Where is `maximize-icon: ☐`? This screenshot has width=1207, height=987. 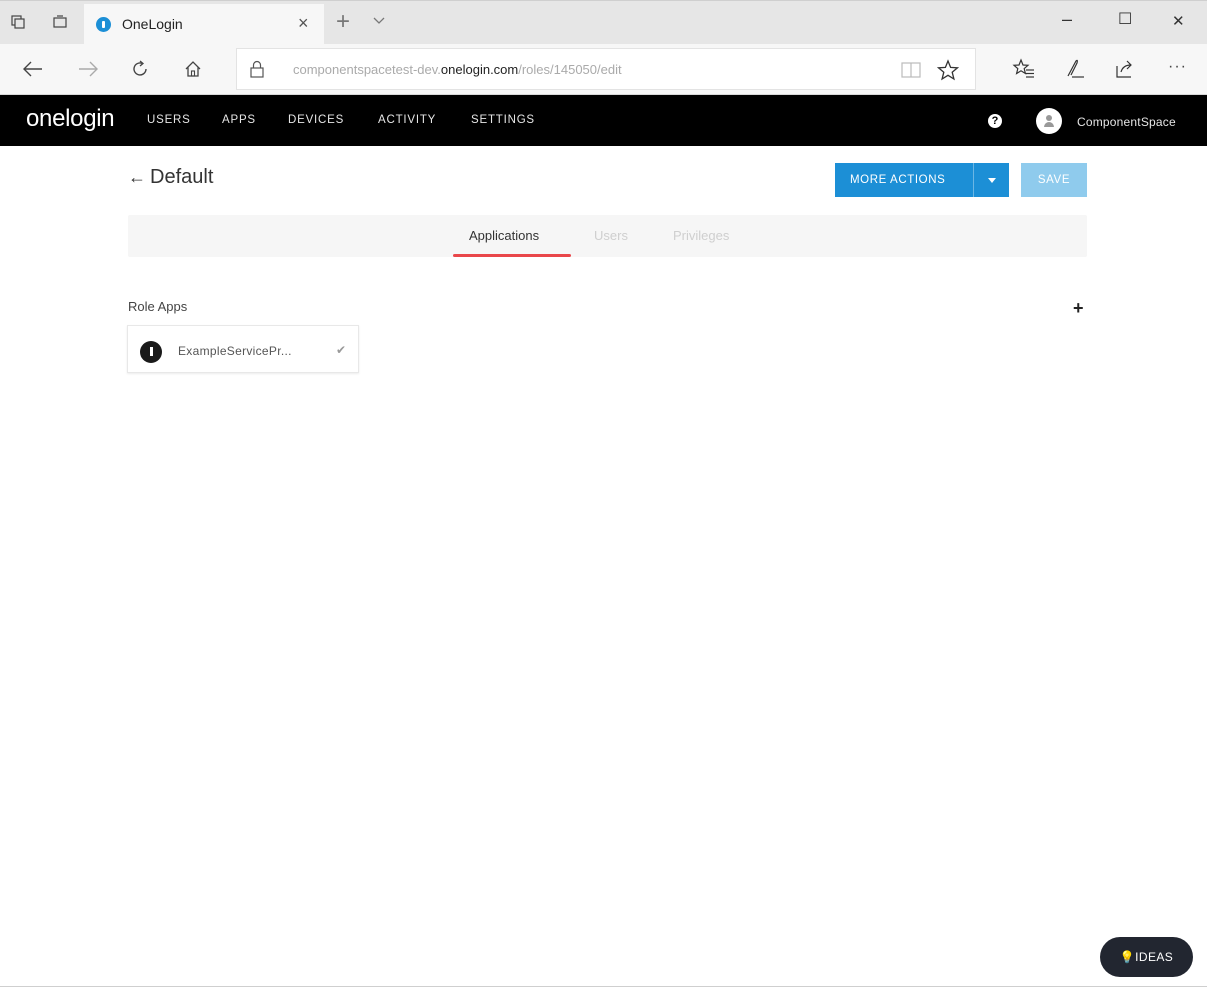
maximize-icon: ☐ is located at coordinates (1125, 19).